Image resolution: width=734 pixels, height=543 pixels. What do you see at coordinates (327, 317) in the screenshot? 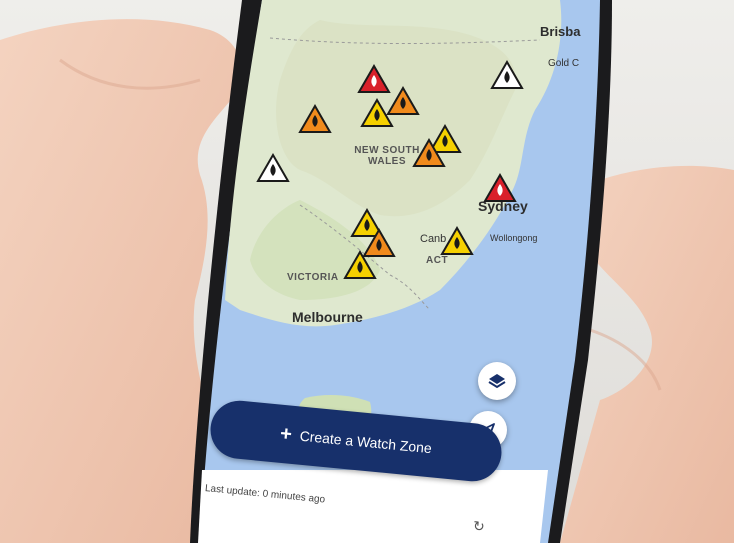
I see `map-label-melbourne: Melbourne` at bounding box center [327, 317].